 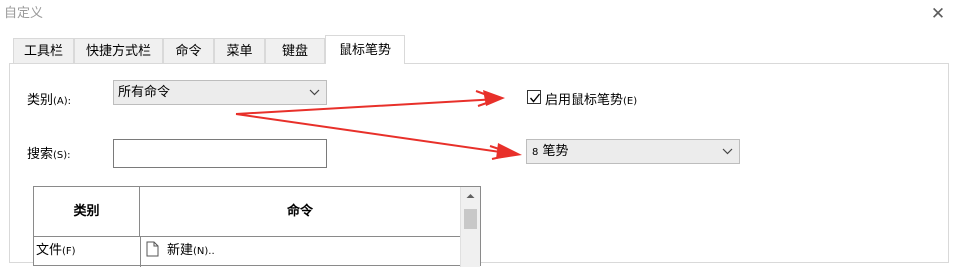 I want to click on enable-gesture-label: 启用鼠标笔势(E), so click(x=591, y=98).